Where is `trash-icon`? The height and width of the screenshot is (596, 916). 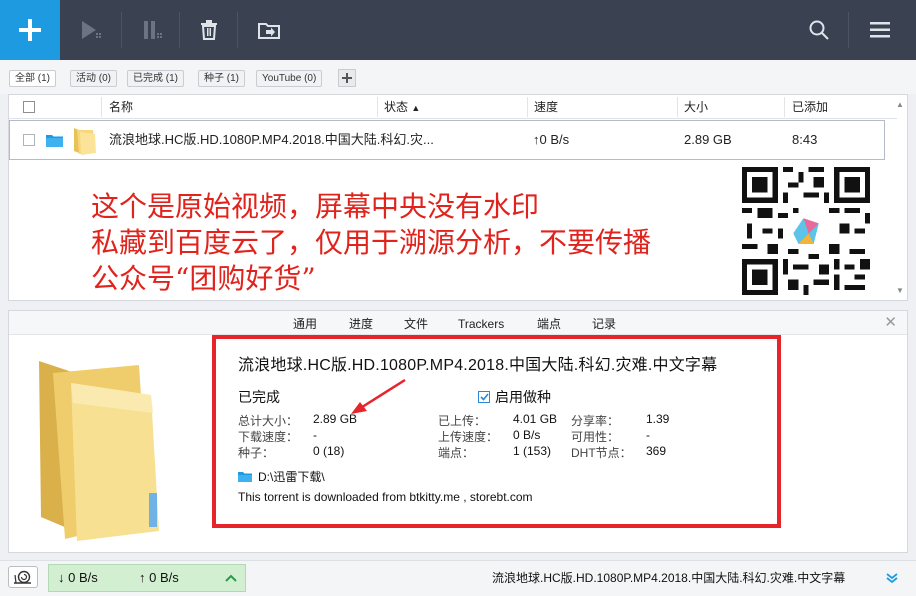 trash-icon is located at coordinates (209, 30).